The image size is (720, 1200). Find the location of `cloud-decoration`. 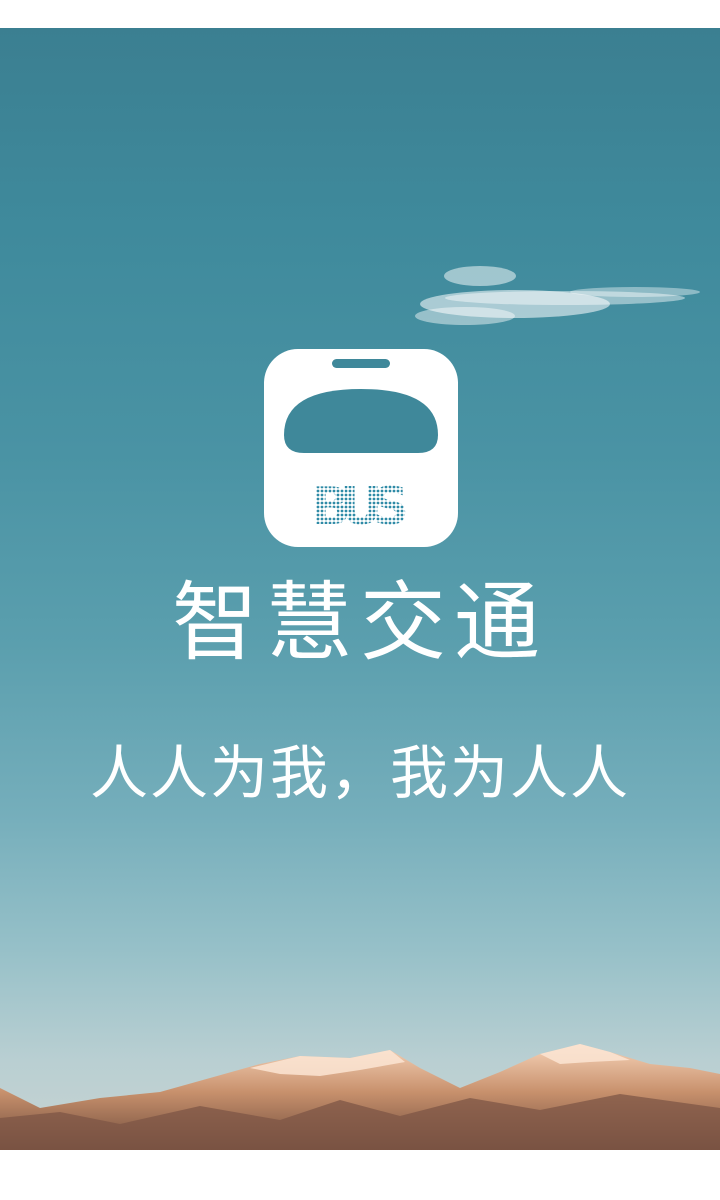

cloud-decoration is located at coordinates (557, 295).